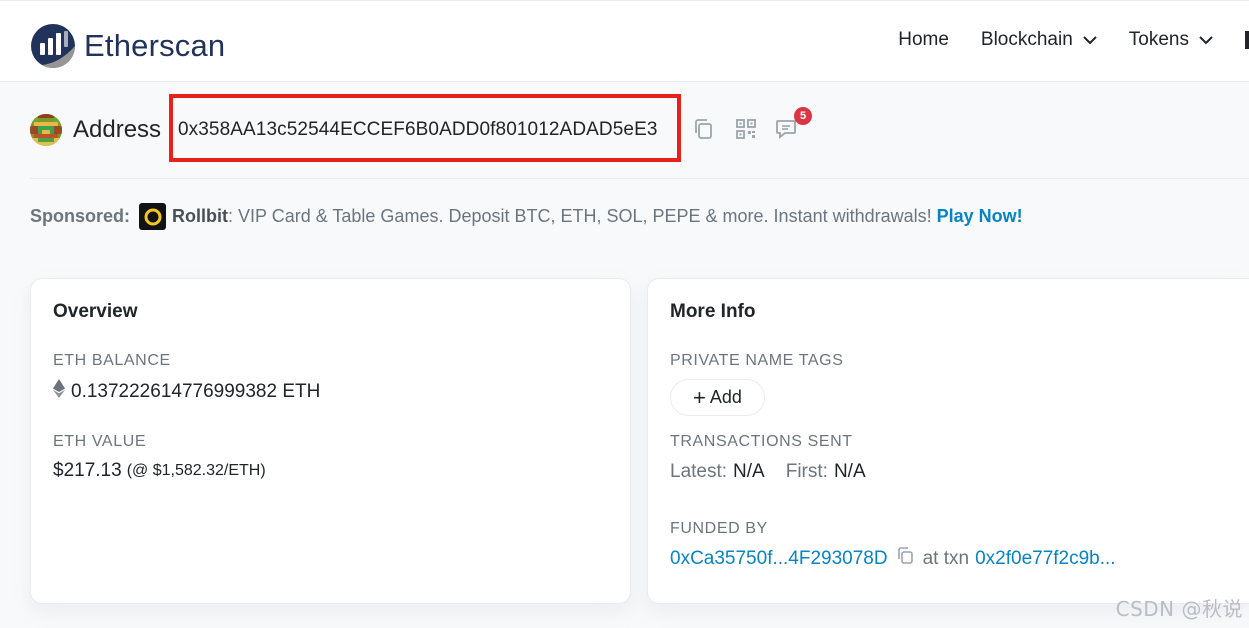 This screenshot has width=1249, height=628. I want to click on eth-value-label: ETH VALUE, so click(100, 441).